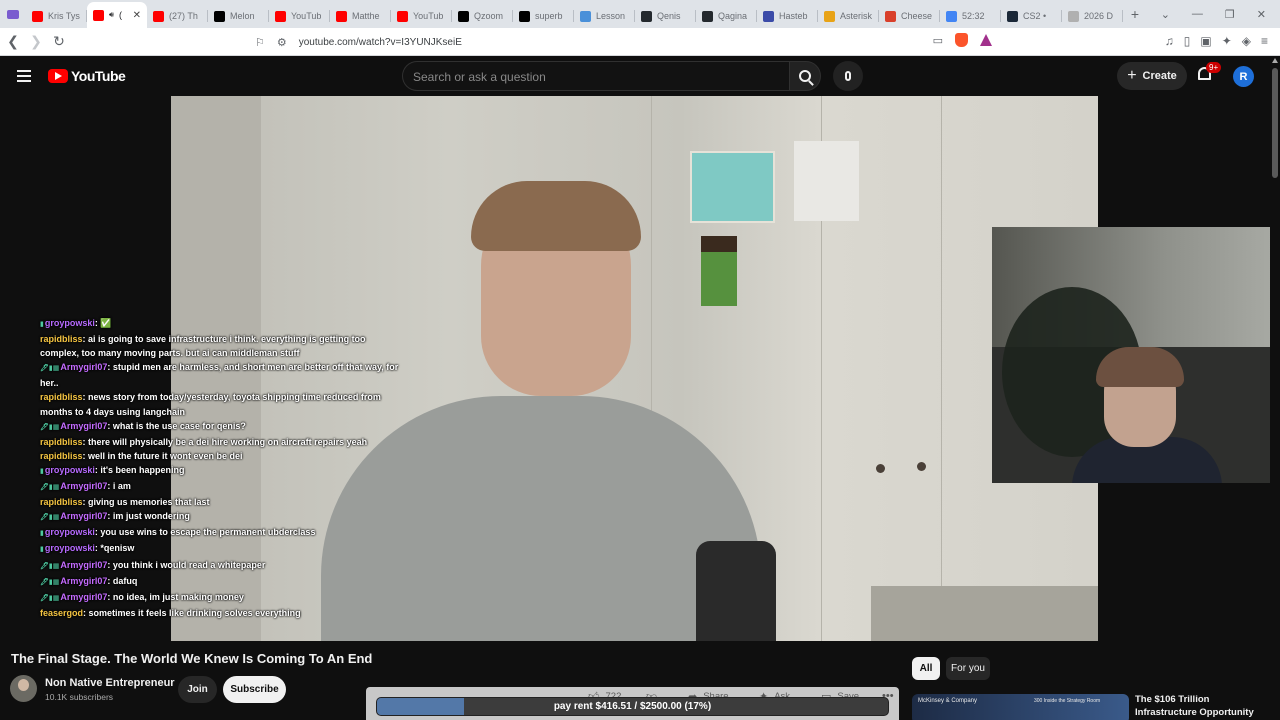  Describe the element at coordinates (117, 15) in the screenshot. I see `browser-tab: 🔊︎ (✕` at that location.